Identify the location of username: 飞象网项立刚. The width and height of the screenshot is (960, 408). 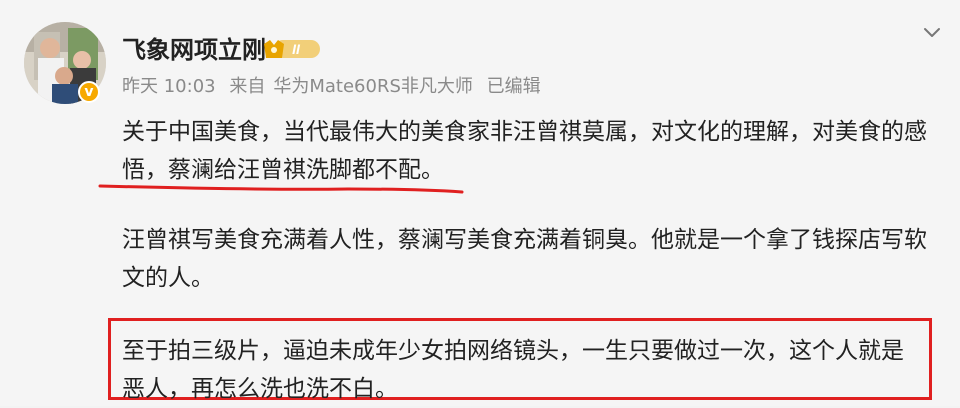
(194, 47).